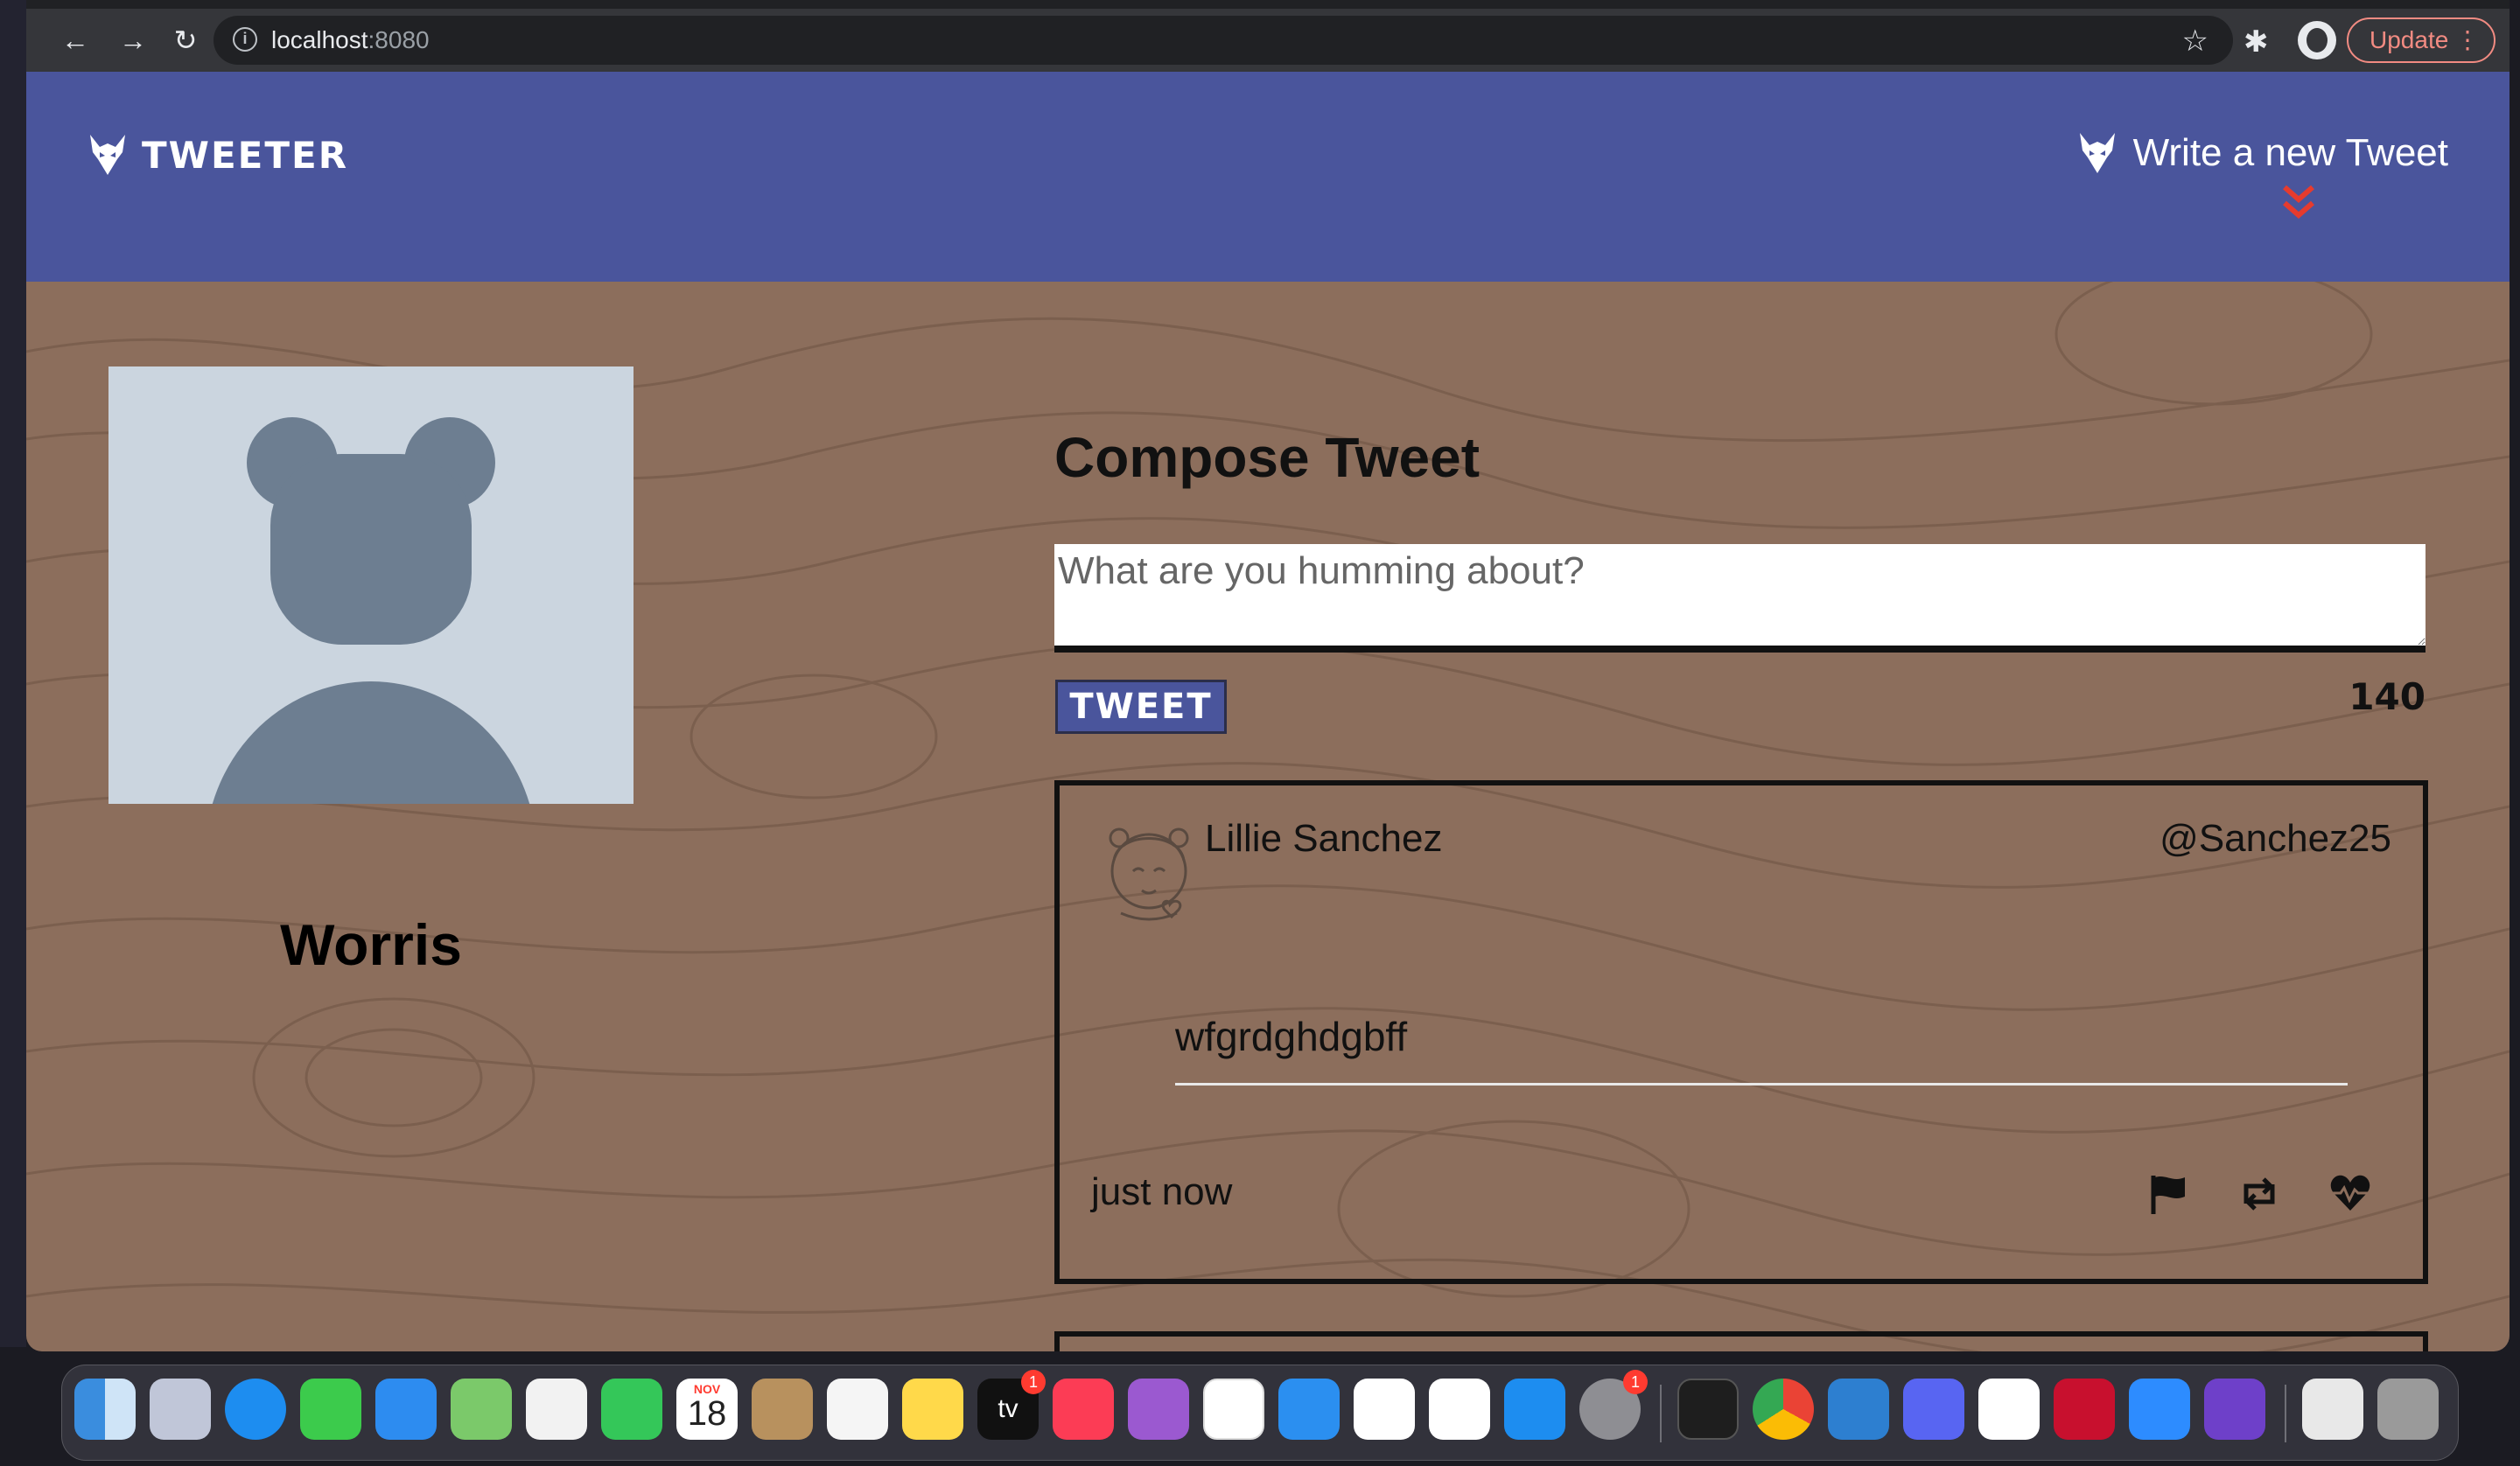  I want to click on flag-icon, so click(2168, 1194).